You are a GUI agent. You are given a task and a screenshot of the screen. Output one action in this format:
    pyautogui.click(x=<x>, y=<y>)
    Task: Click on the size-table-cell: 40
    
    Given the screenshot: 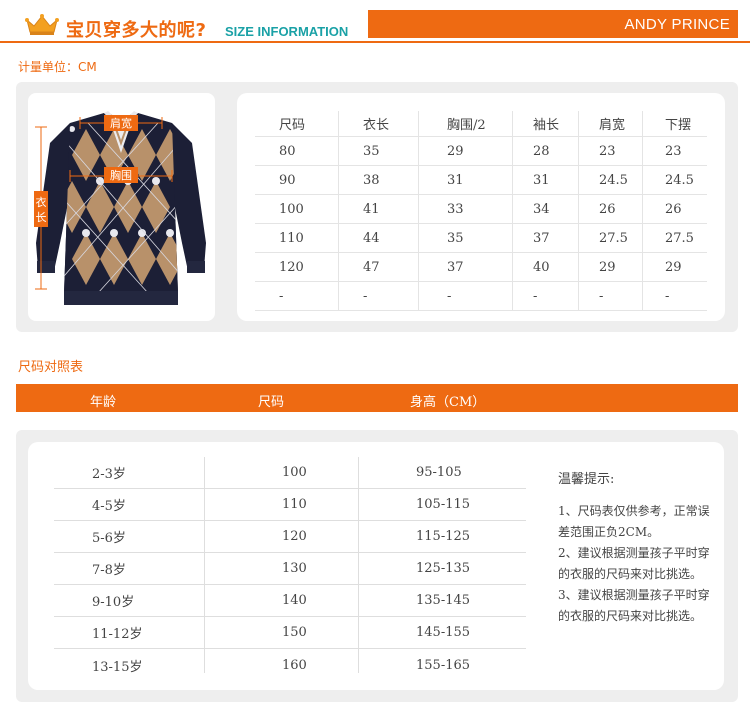 What is the action you would take?
    pyautogui.click(x=546, y=267)
    